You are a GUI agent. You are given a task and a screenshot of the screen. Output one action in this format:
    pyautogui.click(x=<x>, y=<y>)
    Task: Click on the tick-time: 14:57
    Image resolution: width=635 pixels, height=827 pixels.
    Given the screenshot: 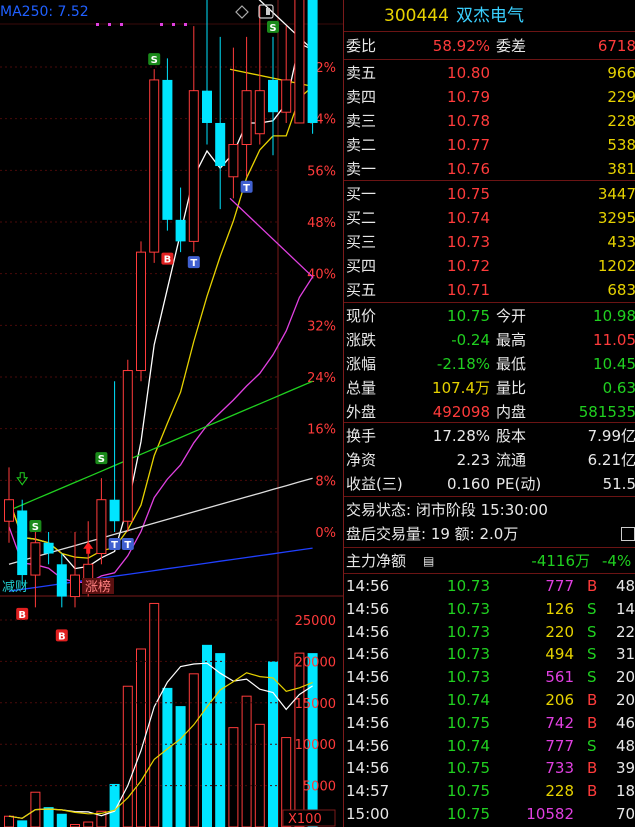 What is the action you would take?
    pyautogui.click(x=368, y=791)
    